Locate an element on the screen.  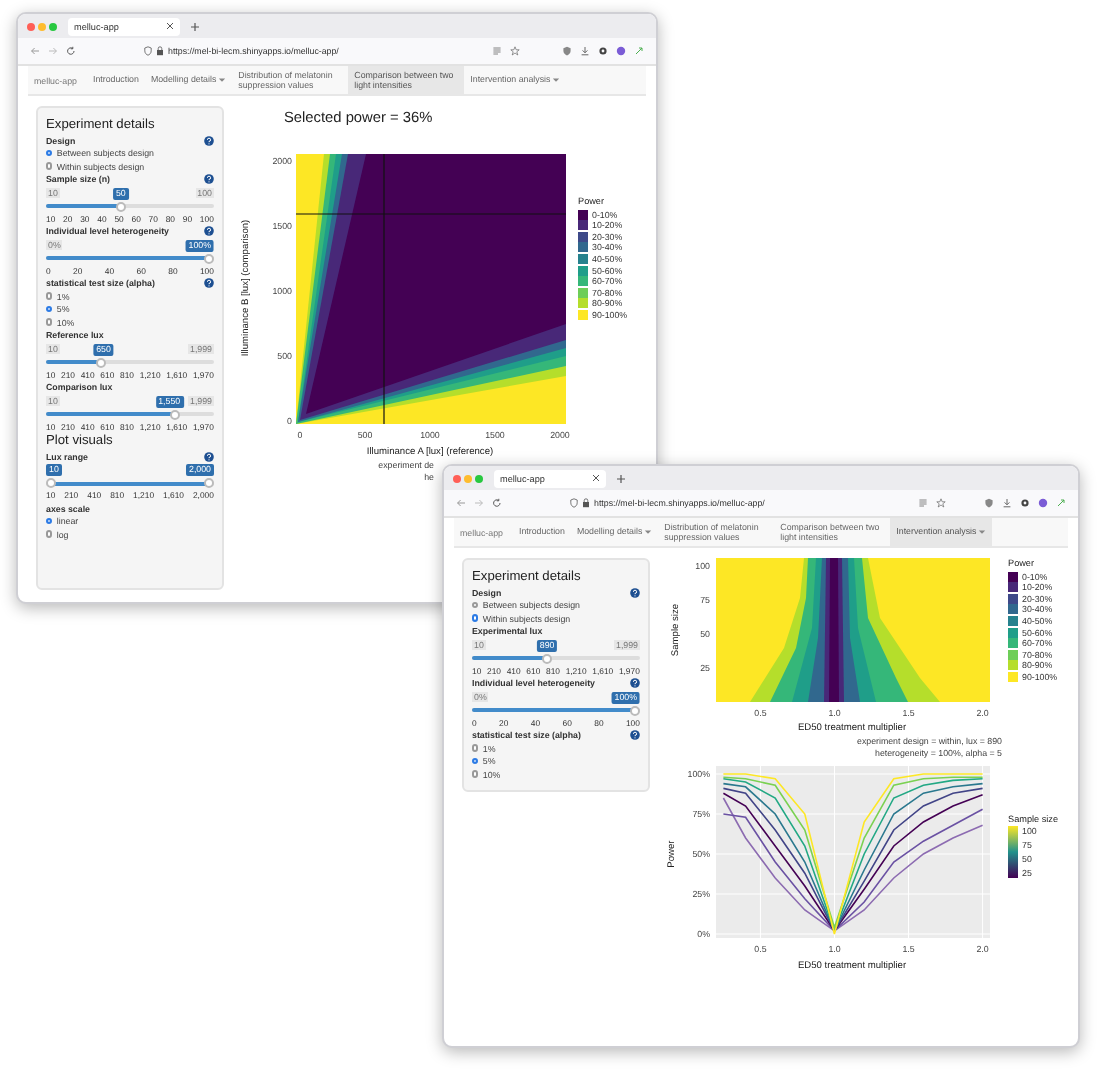
colorbar is located at coordinates (1013, 852).